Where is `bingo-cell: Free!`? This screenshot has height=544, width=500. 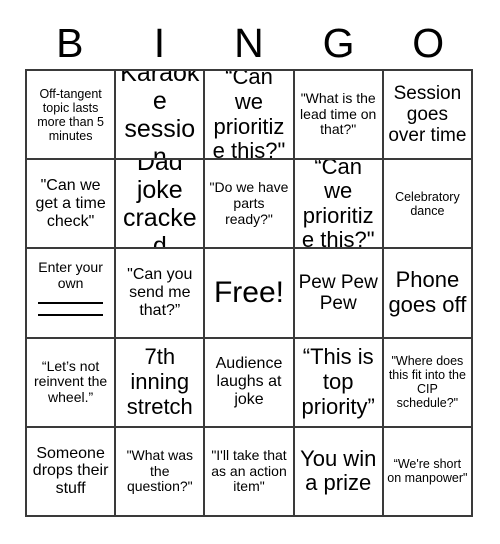 bingo-cell: Free! is located at coordinates (250, 294).